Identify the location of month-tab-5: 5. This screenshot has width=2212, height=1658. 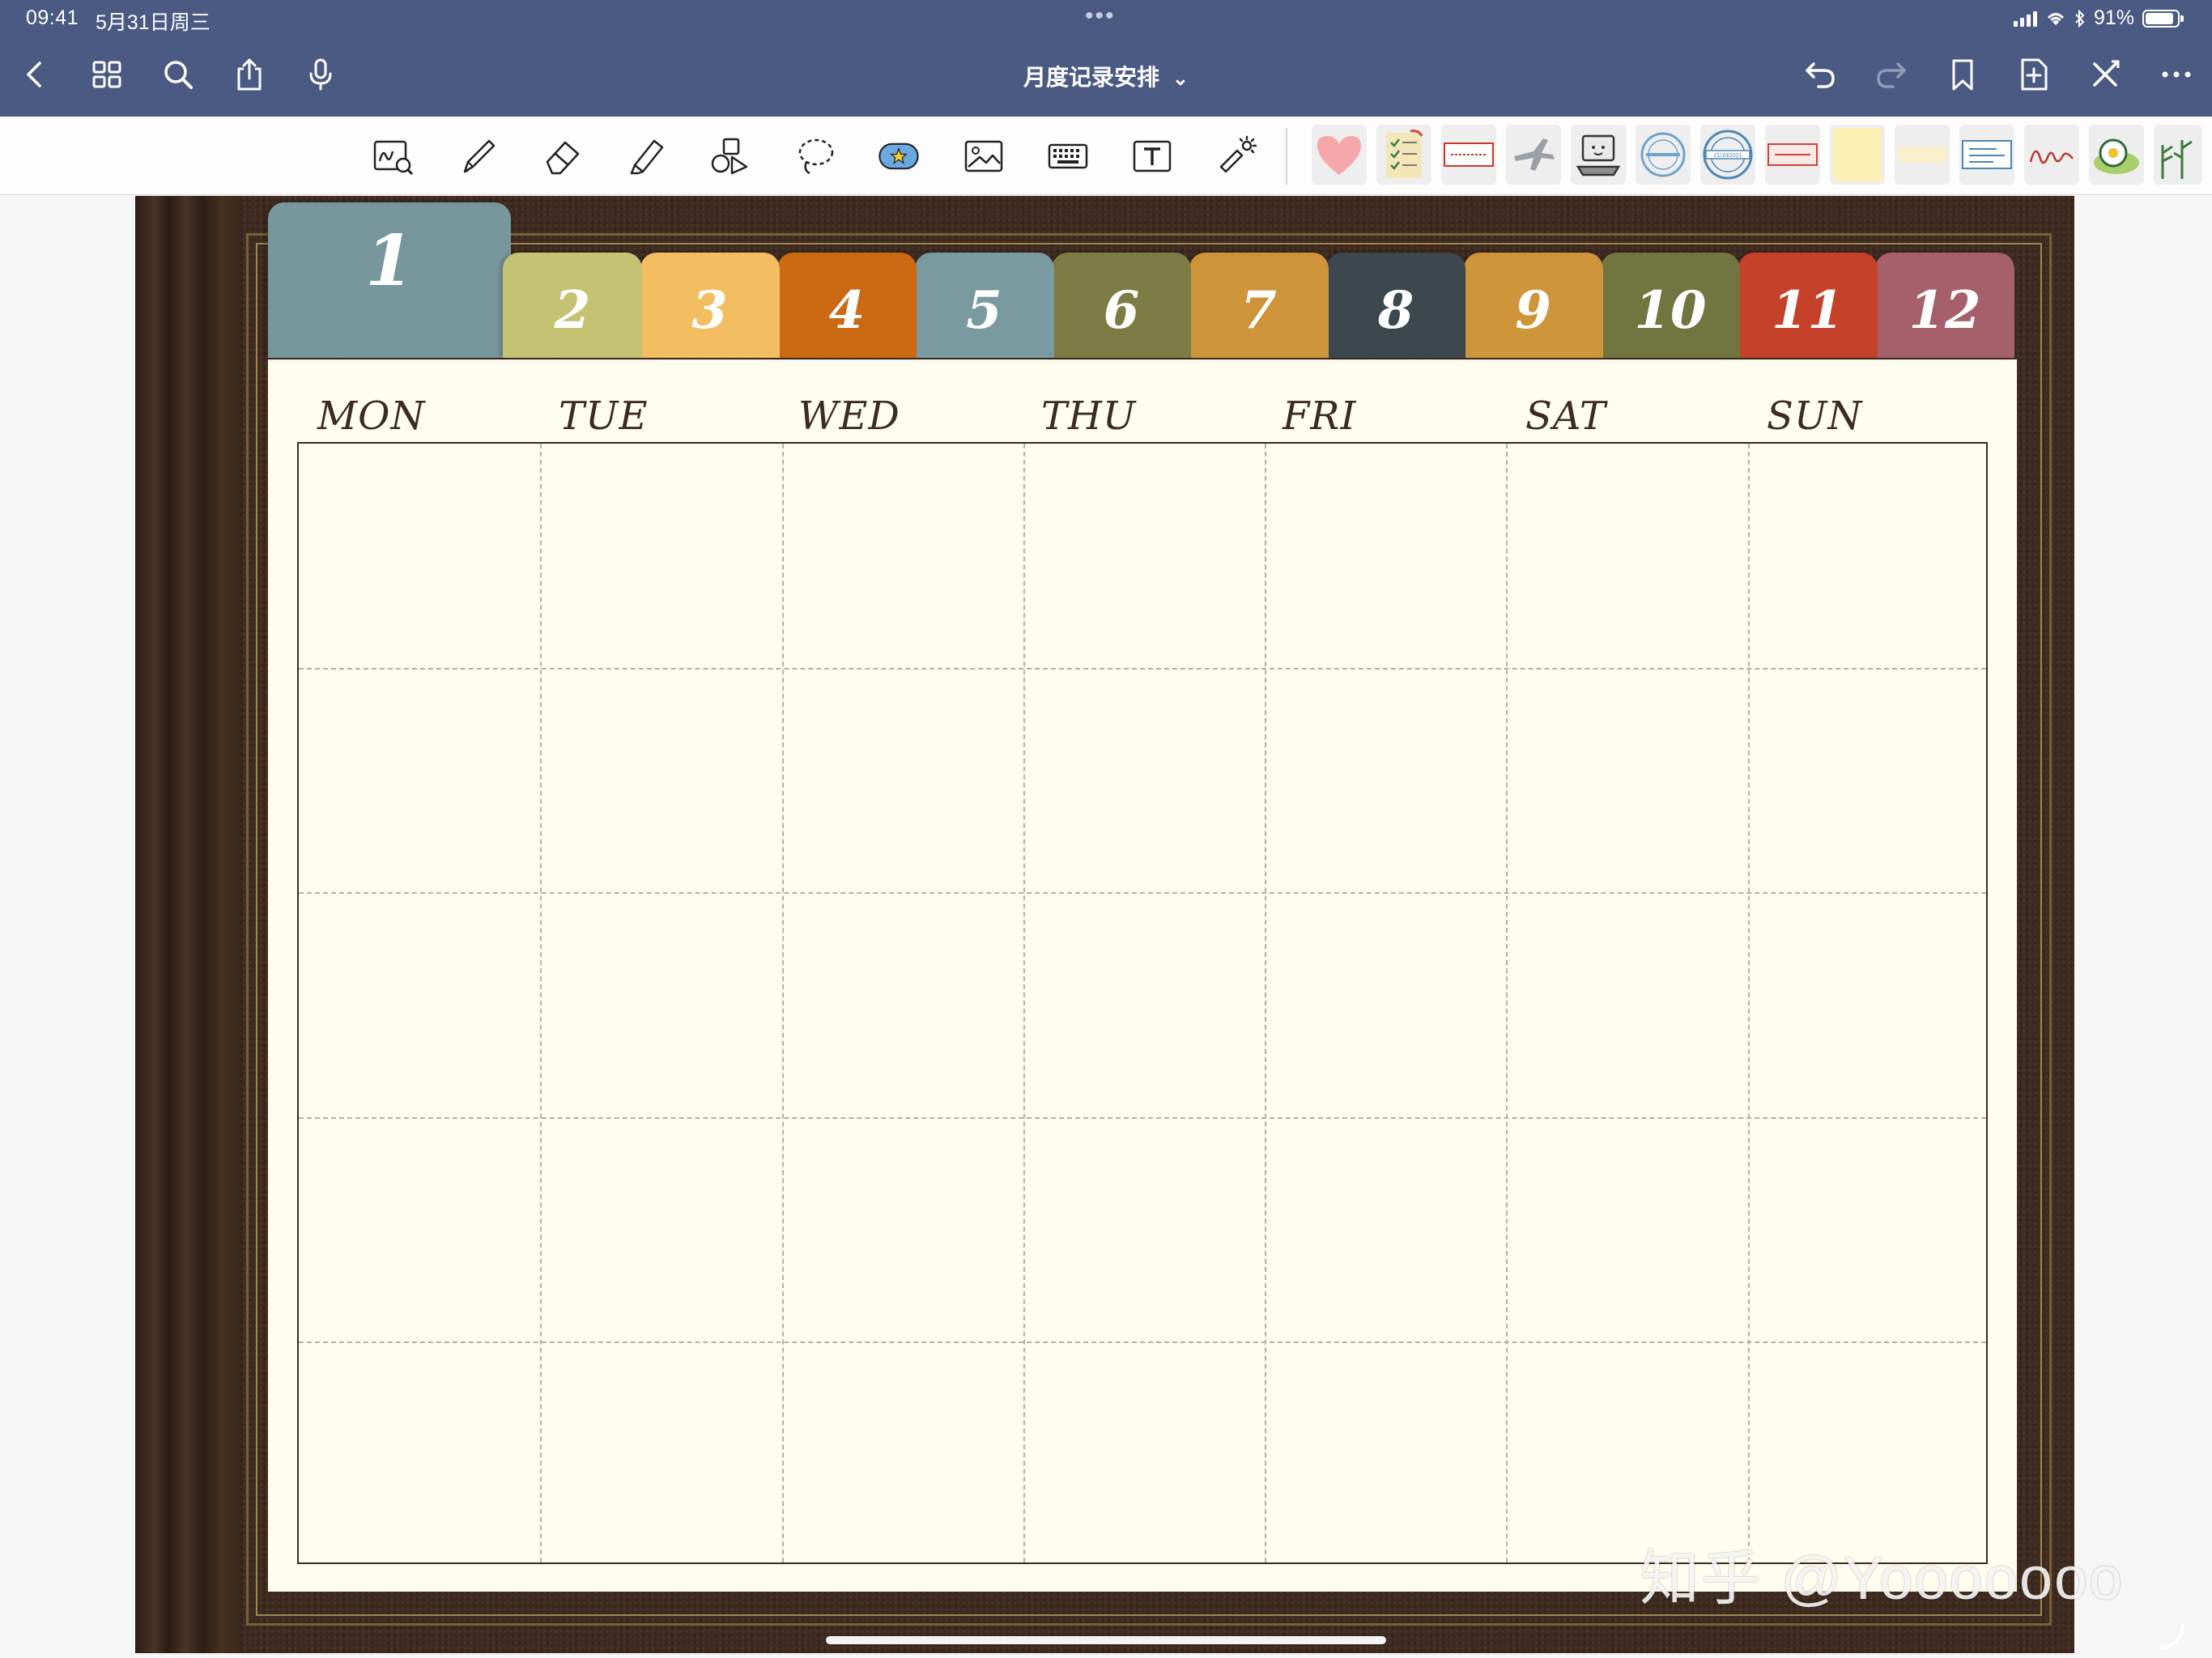
(984, 305).